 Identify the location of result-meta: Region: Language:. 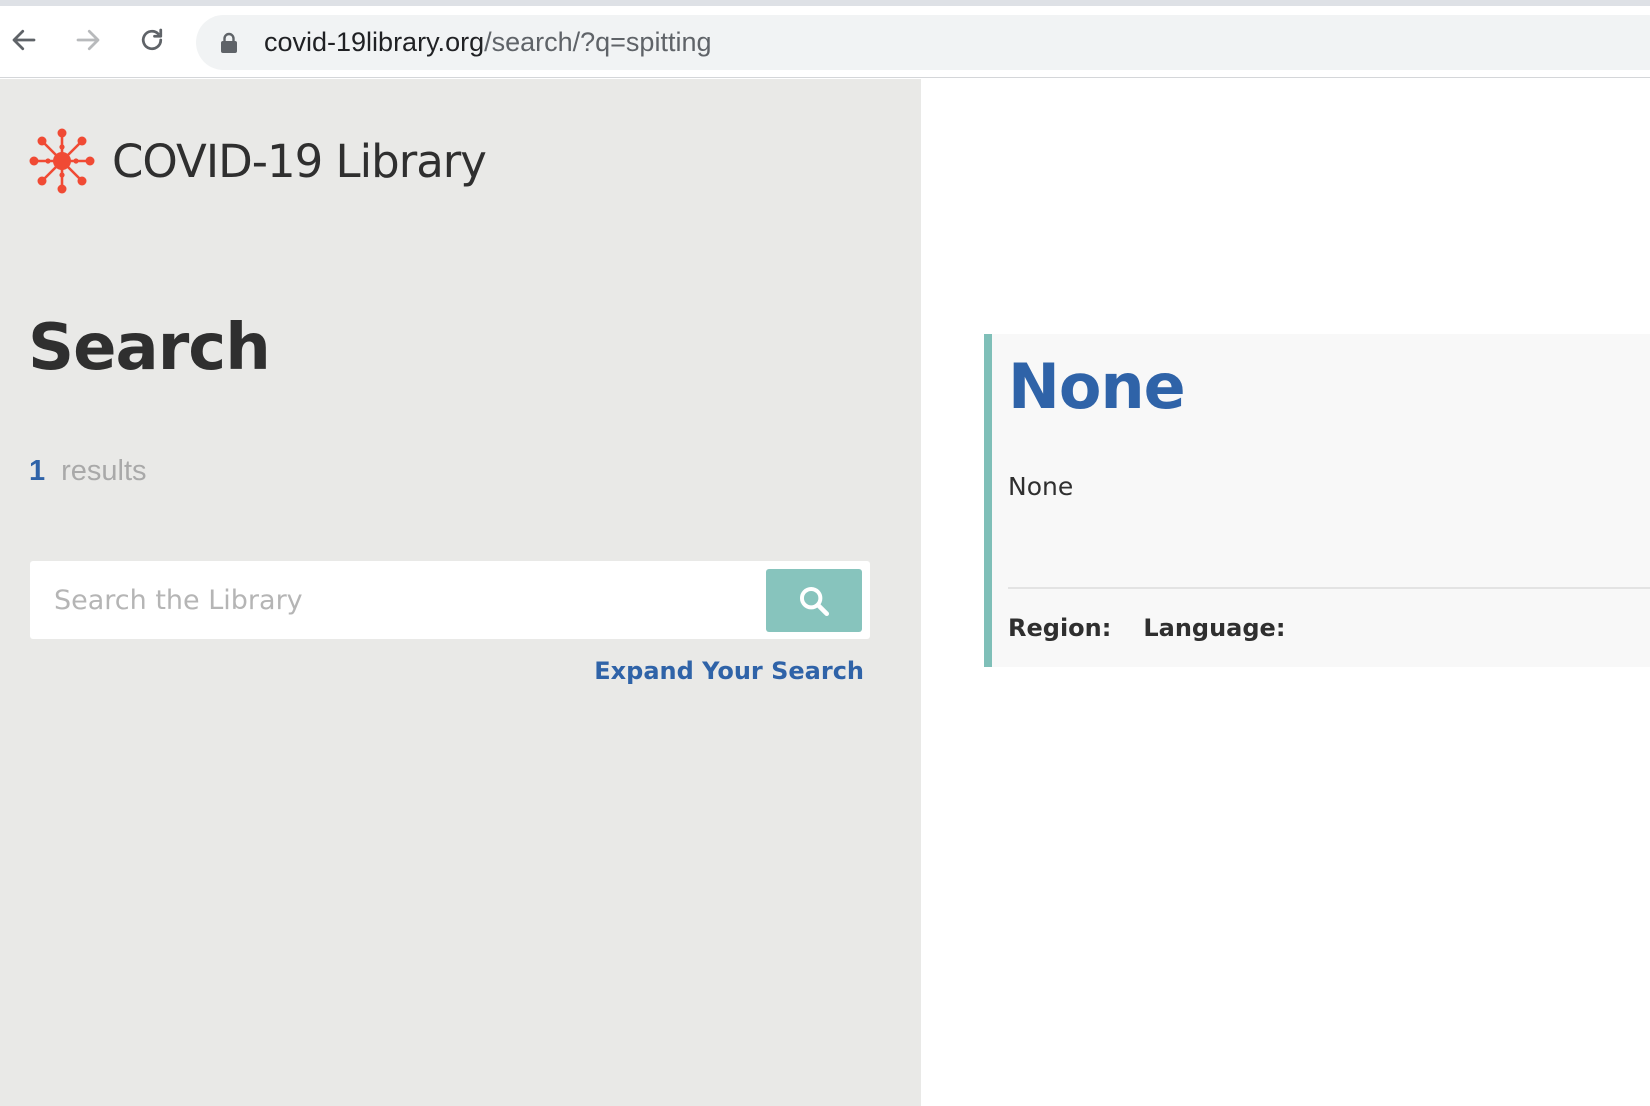
(1146, 628).